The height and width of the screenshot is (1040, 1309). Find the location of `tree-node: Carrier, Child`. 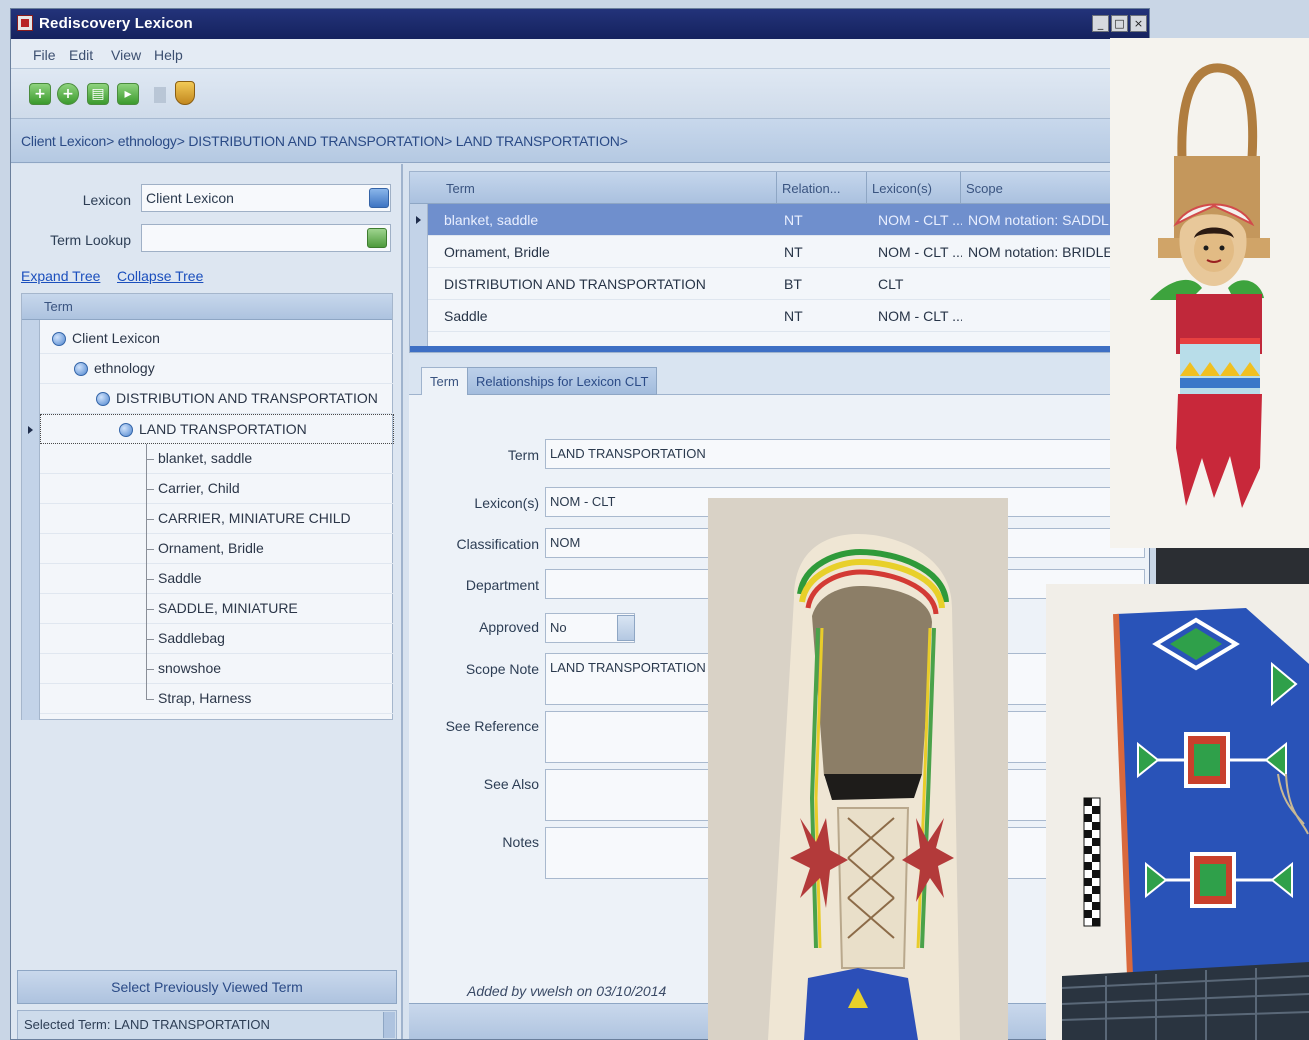

tree-node: Carrier, Child is located at coordinates (217, 489).